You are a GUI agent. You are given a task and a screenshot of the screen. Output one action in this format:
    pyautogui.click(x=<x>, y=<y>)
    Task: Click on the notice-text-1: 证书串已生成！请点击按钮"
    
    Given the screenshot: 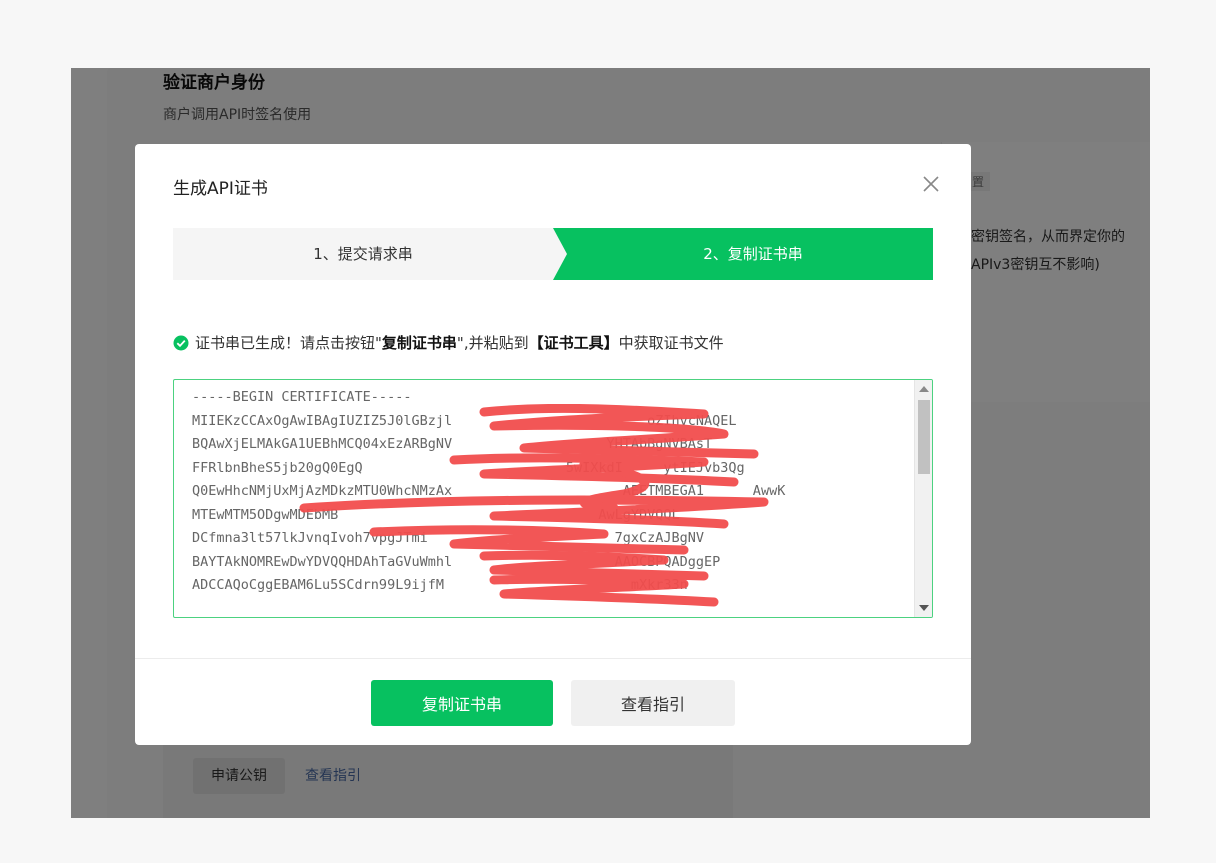 What is the action you would take?
    pyautogui.click(x=288, y=343)
    